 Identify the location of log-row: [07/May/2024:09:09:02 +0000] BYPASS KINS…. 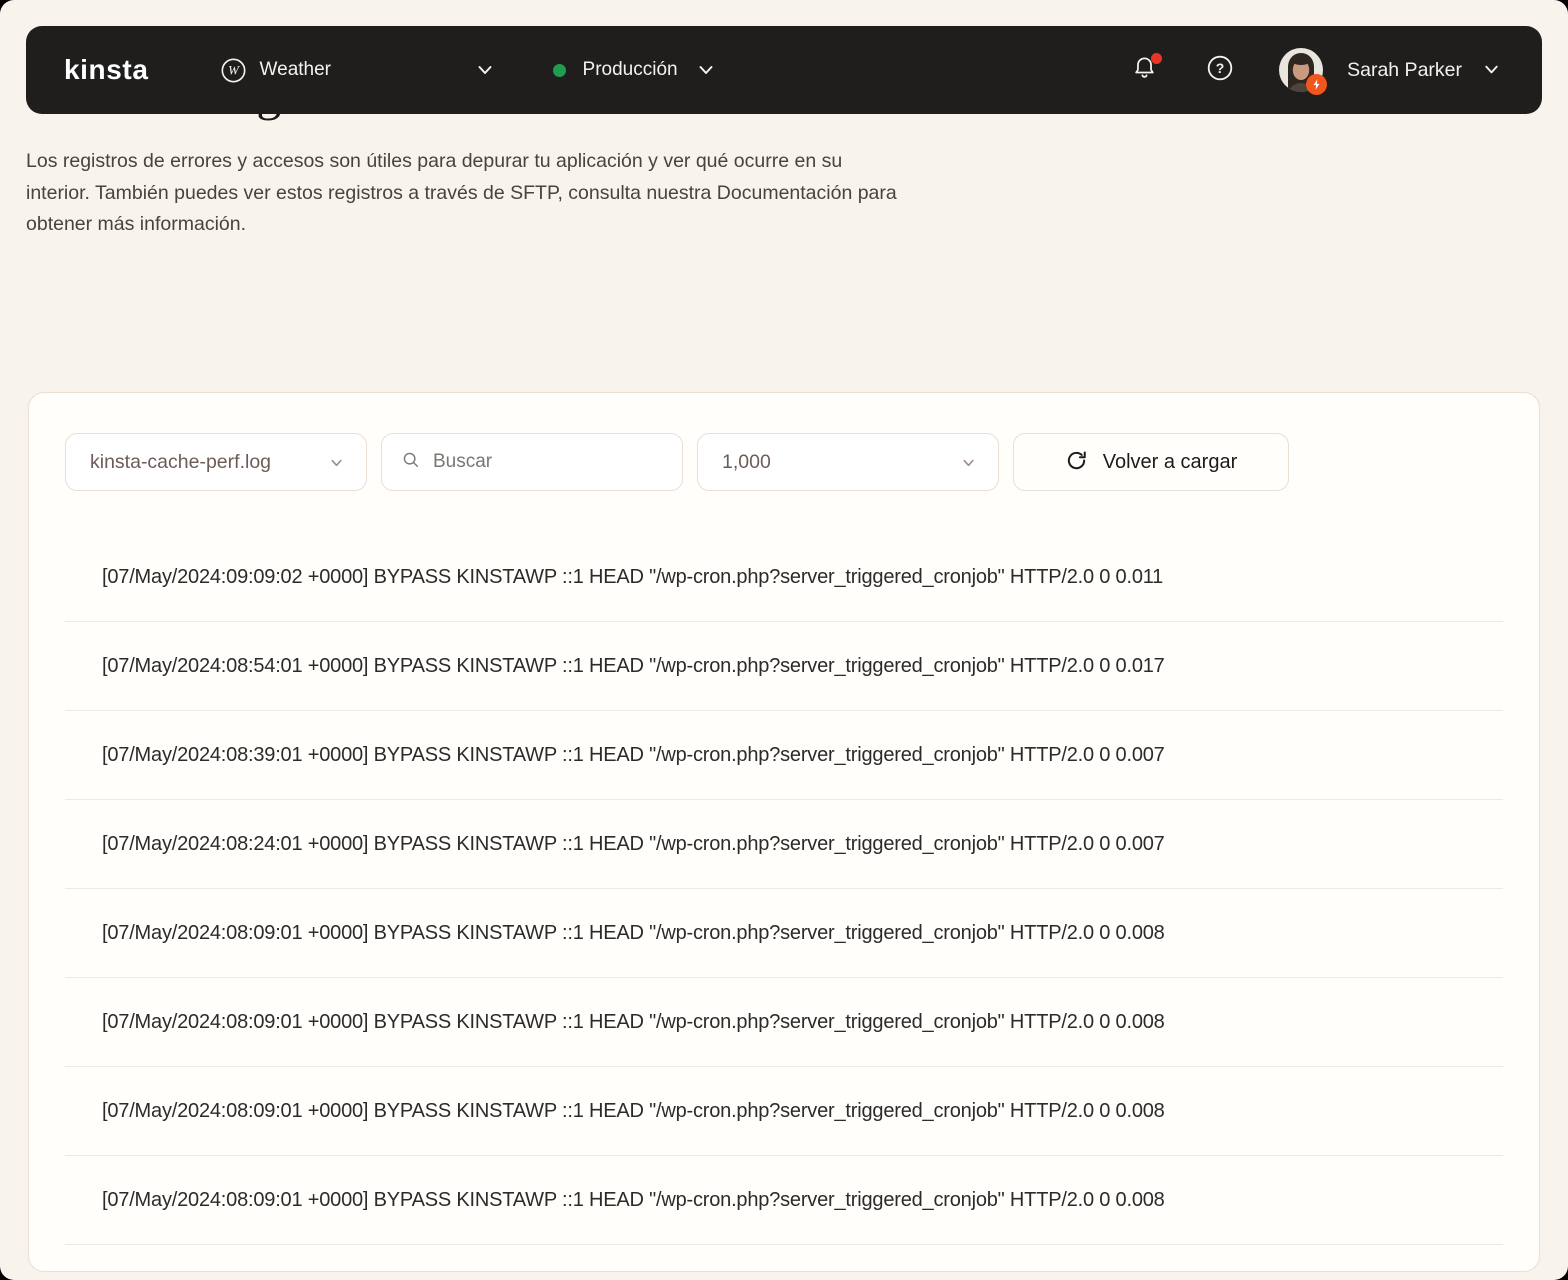
(784, 577).